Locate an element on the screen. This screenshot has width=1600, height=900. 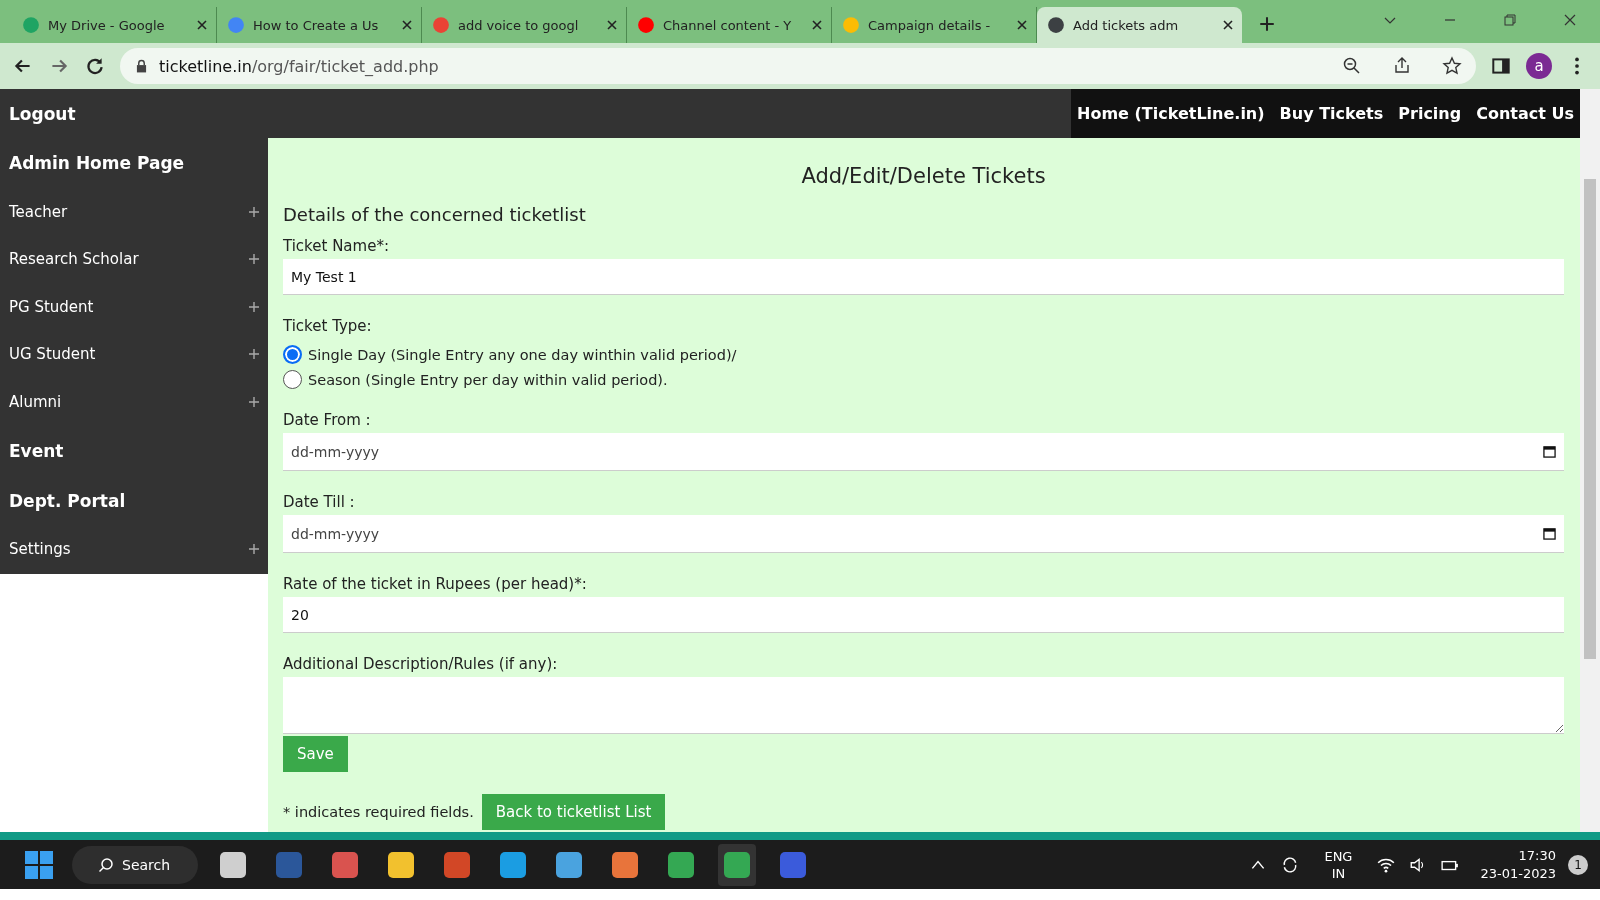
language-indicator: ENG IN is located at coordinates (1338, 864).